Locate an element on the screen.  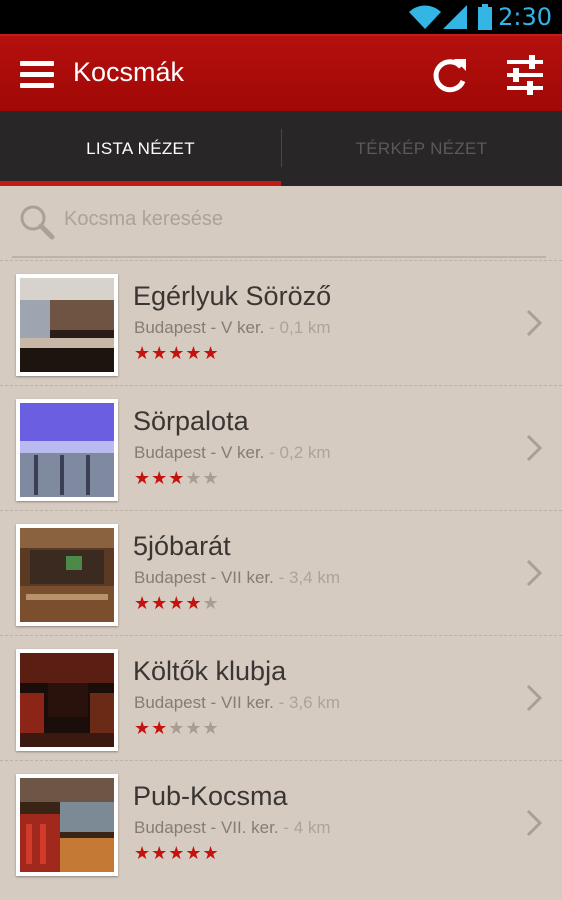
menu-icon is located at coordinates (37, 75).